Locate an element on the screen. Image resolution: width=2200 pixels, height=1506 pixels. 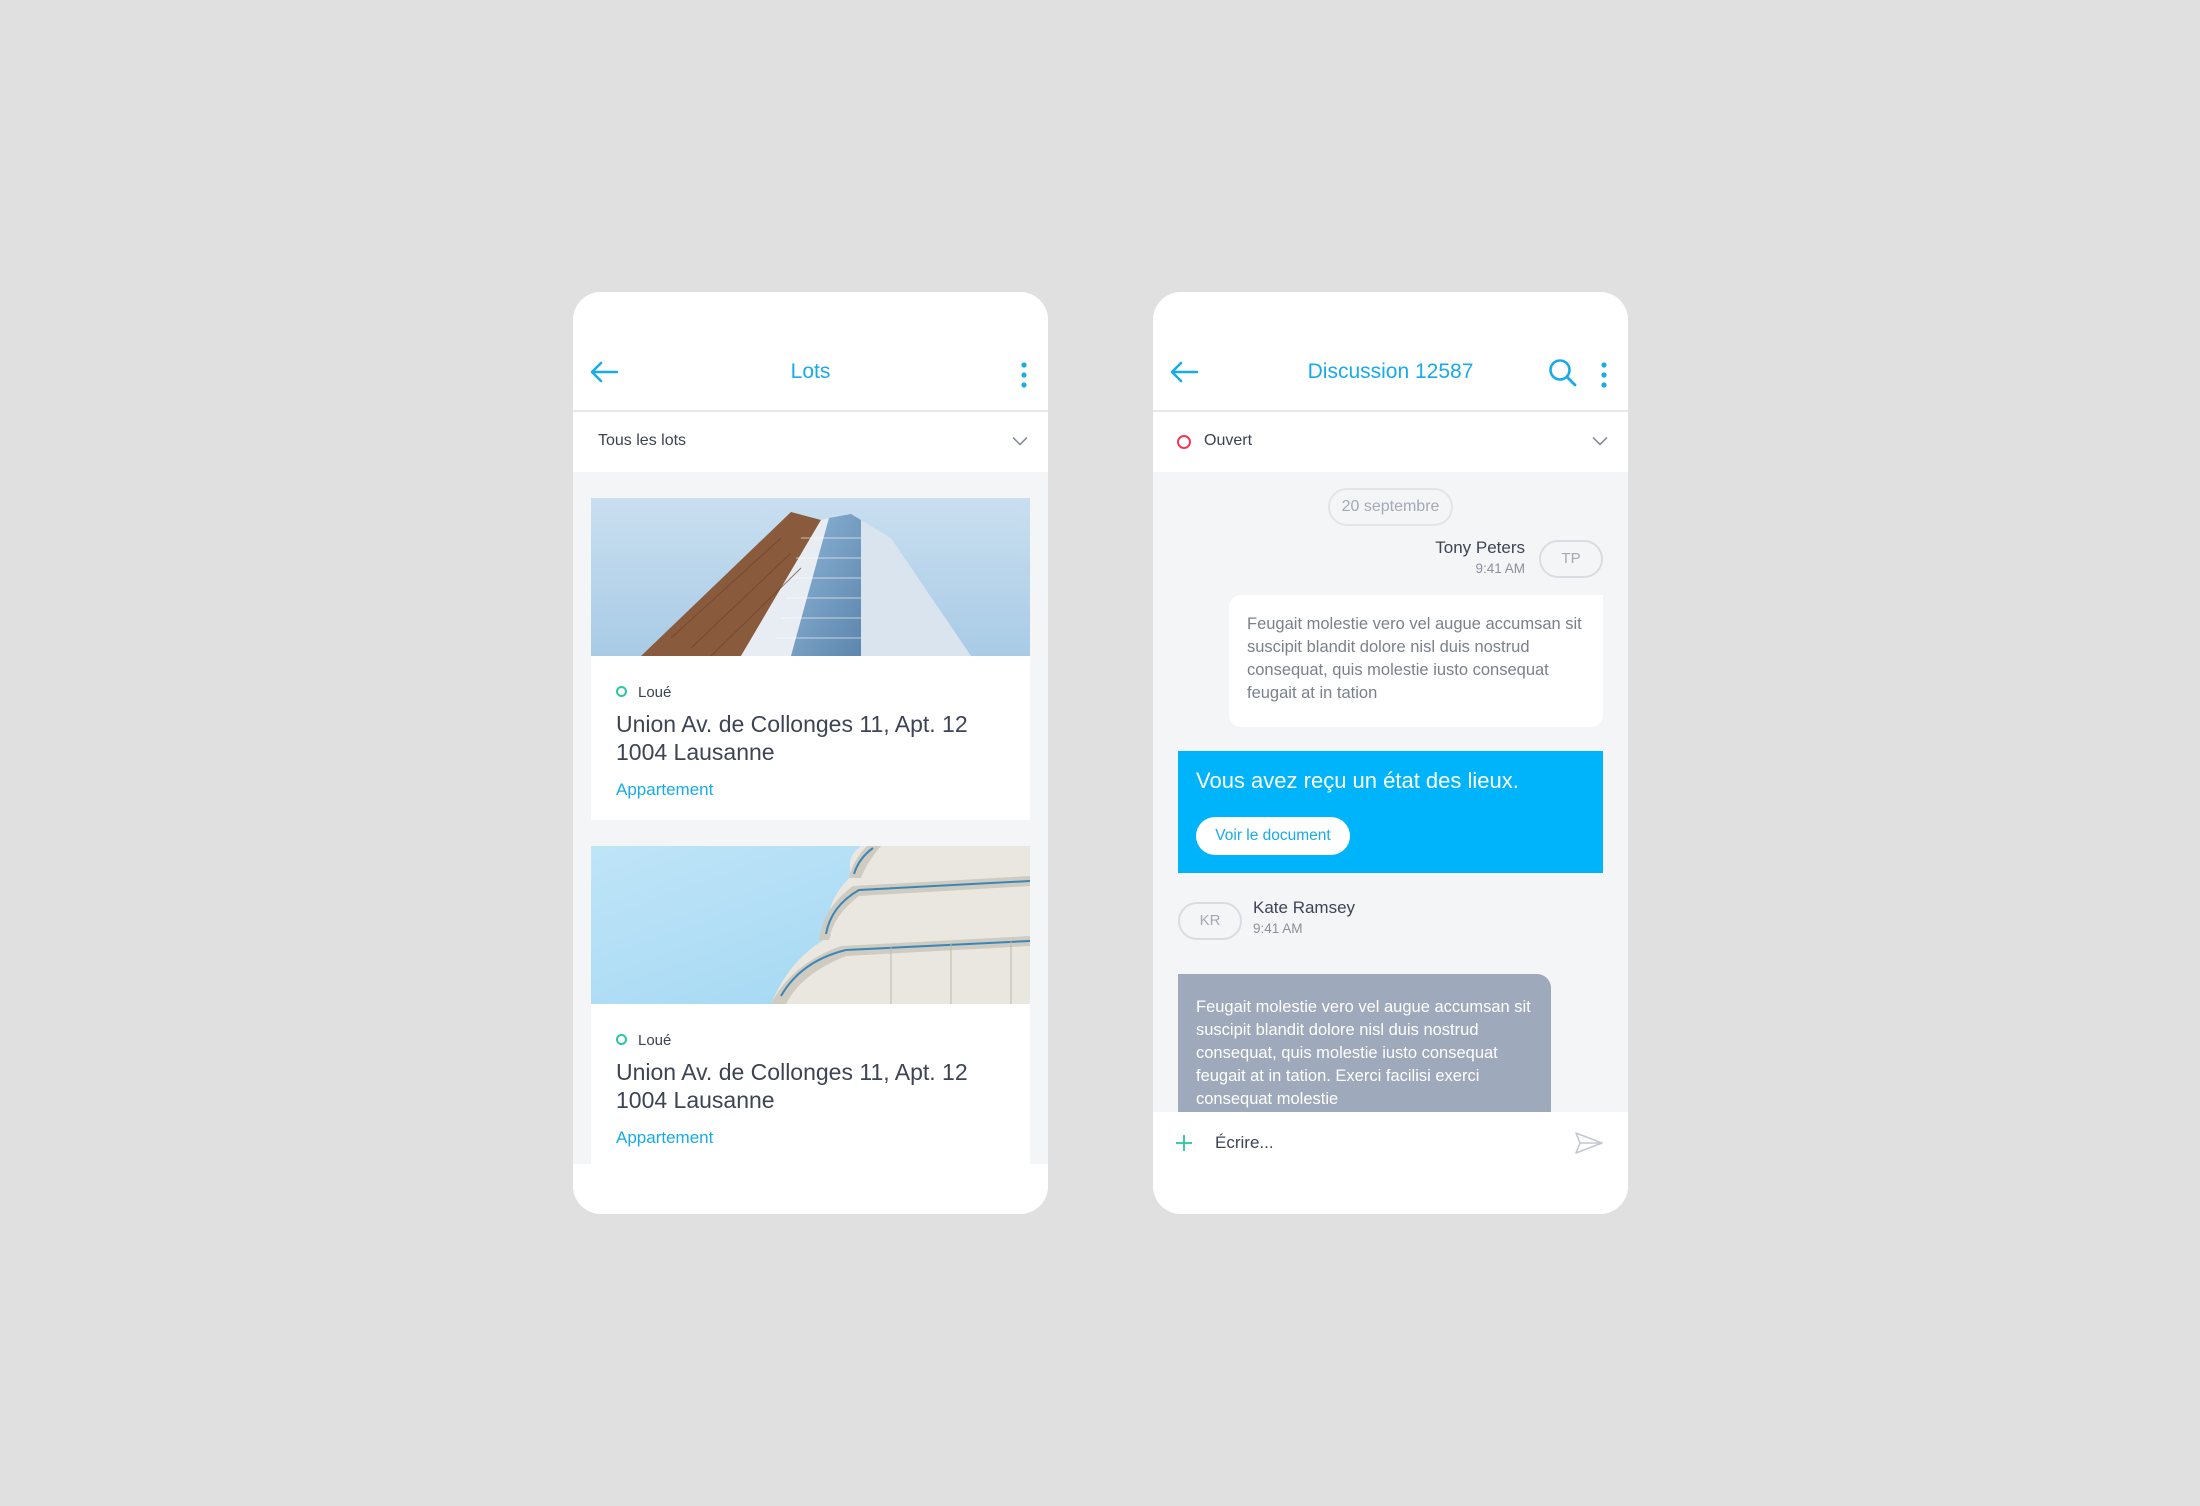
bottom-safe-area is located at coordinates (810, 1189).